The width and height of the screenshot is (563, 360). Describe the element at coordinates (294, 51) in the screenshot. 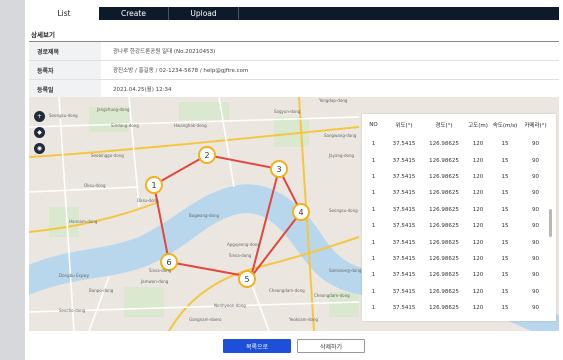

I see `info-row-title: 경로제목 광나루 한강드론공원 일대 (No.20210453)` at that location.